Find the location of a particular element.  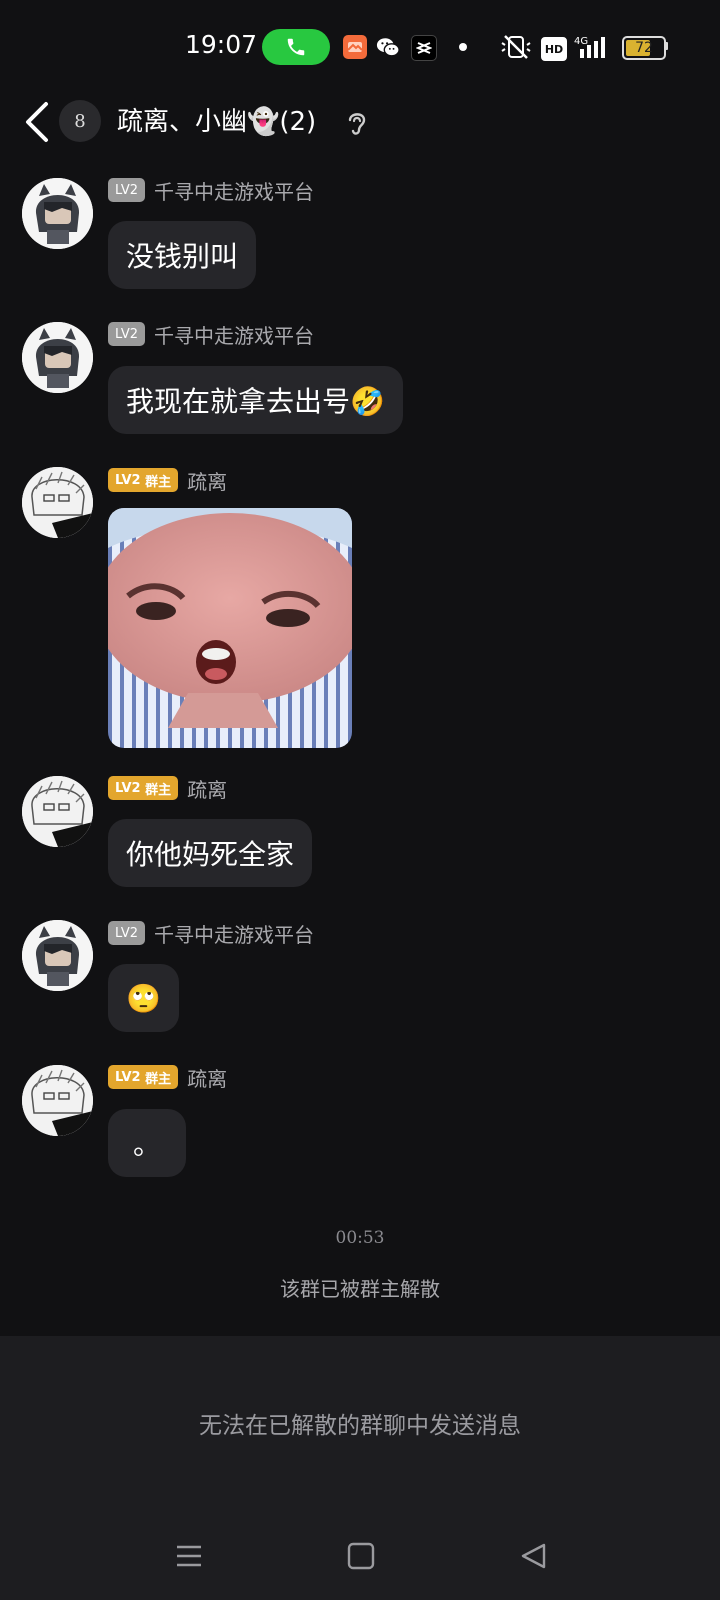

home-icon is located at coordinates (361, 1556).